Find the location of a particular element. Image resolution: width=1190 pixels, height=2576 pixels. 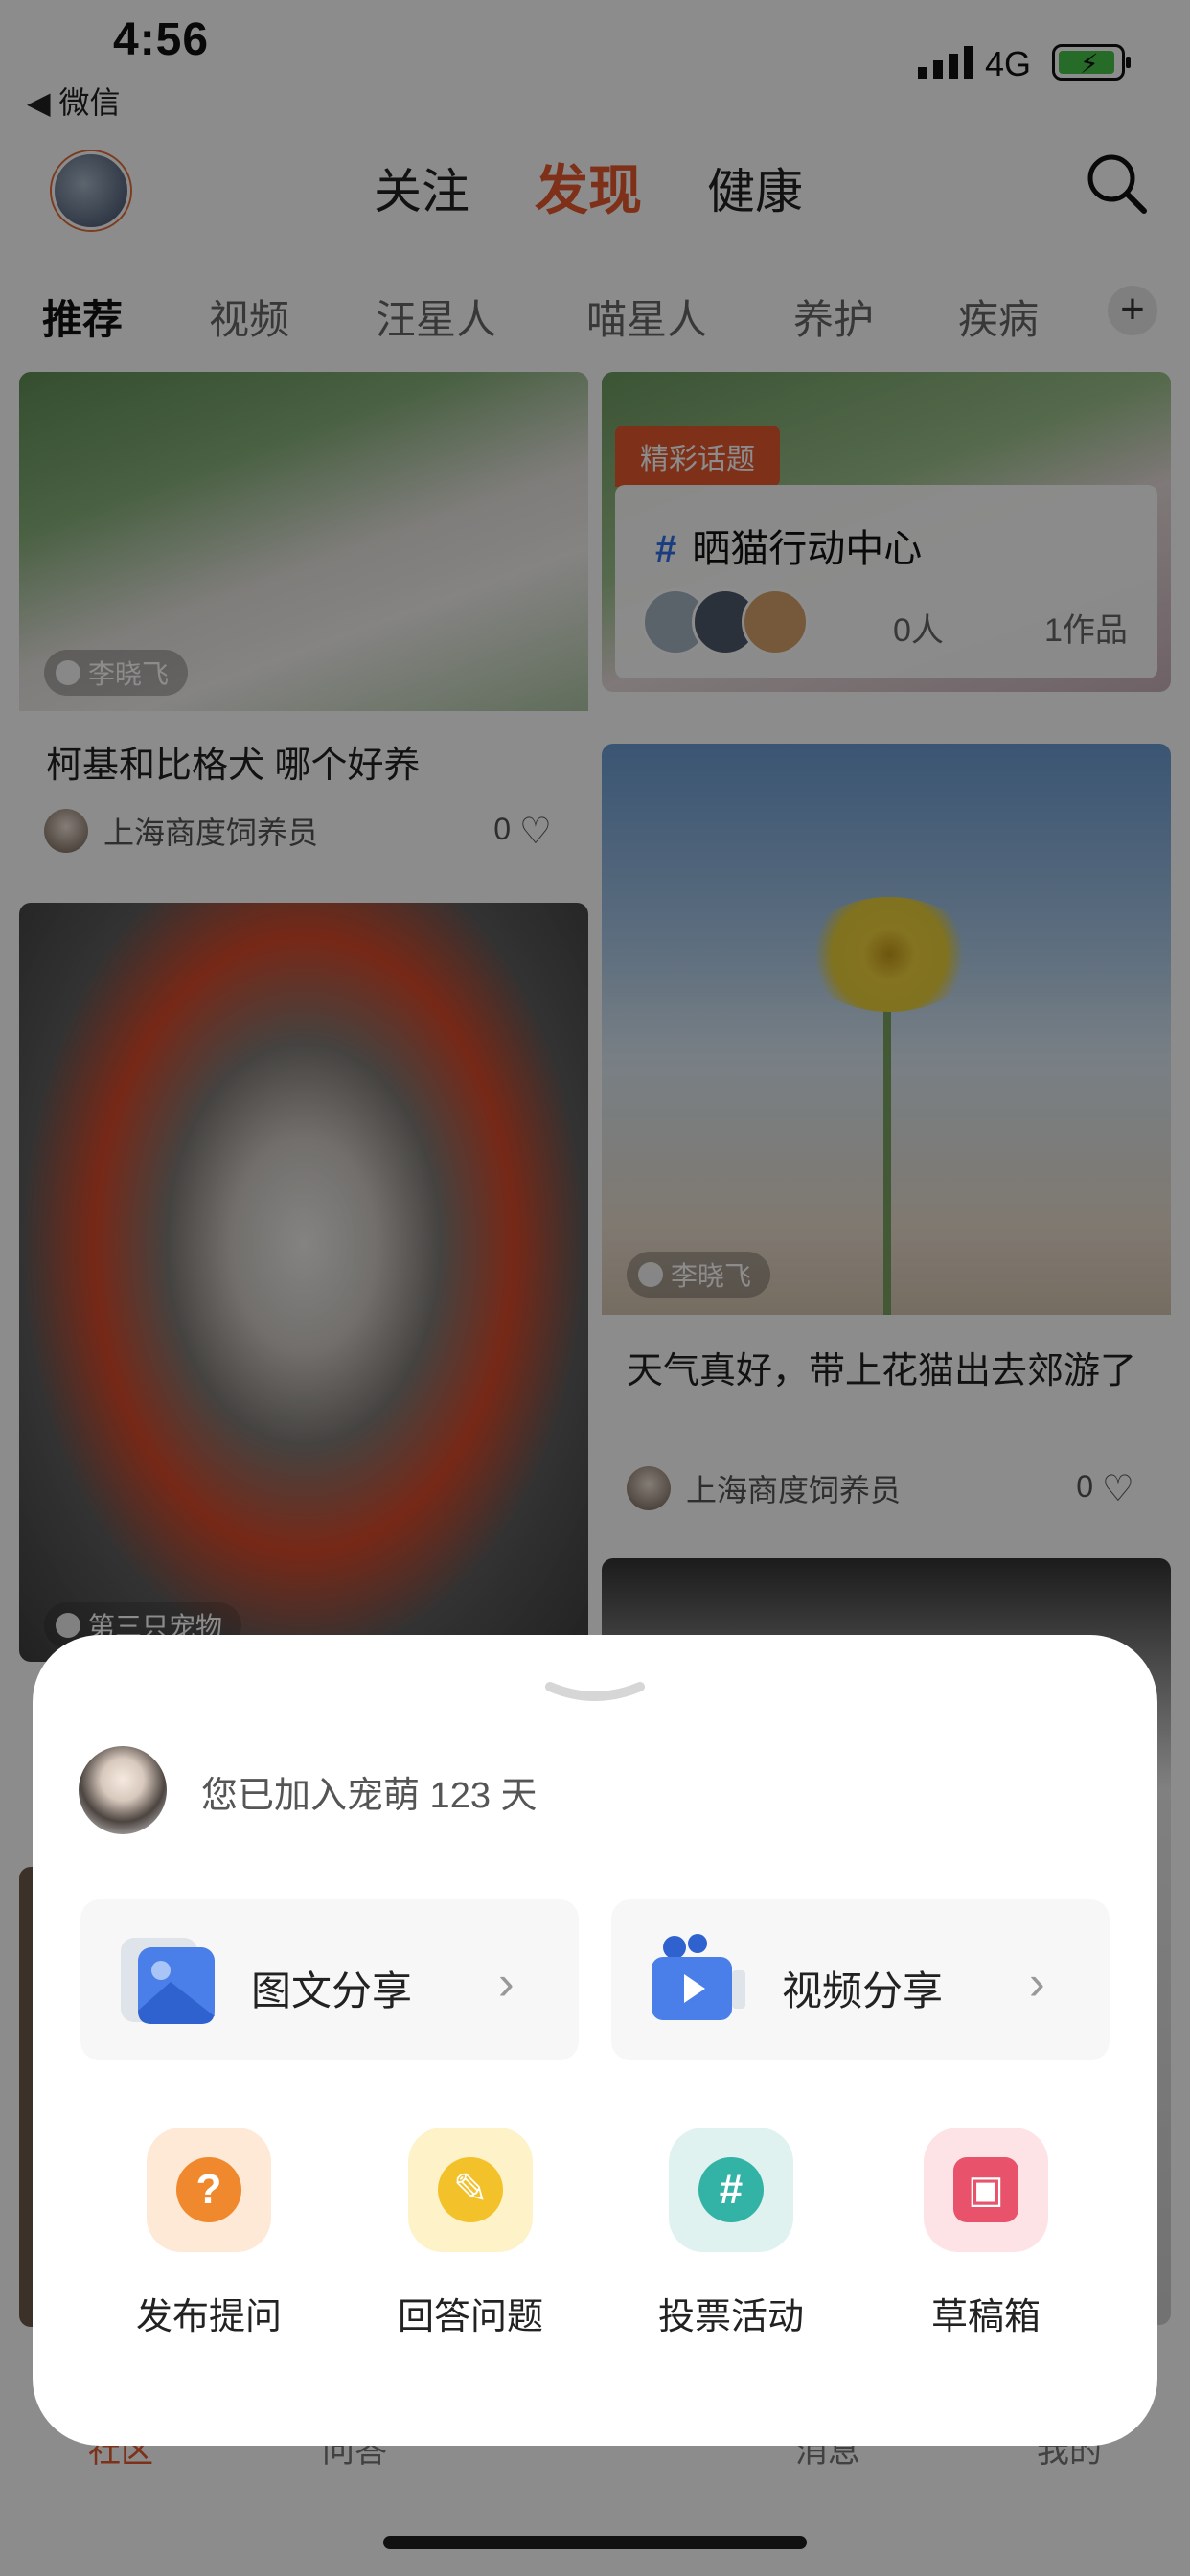

question-icon: ? is located at coordinates (209, 2189).